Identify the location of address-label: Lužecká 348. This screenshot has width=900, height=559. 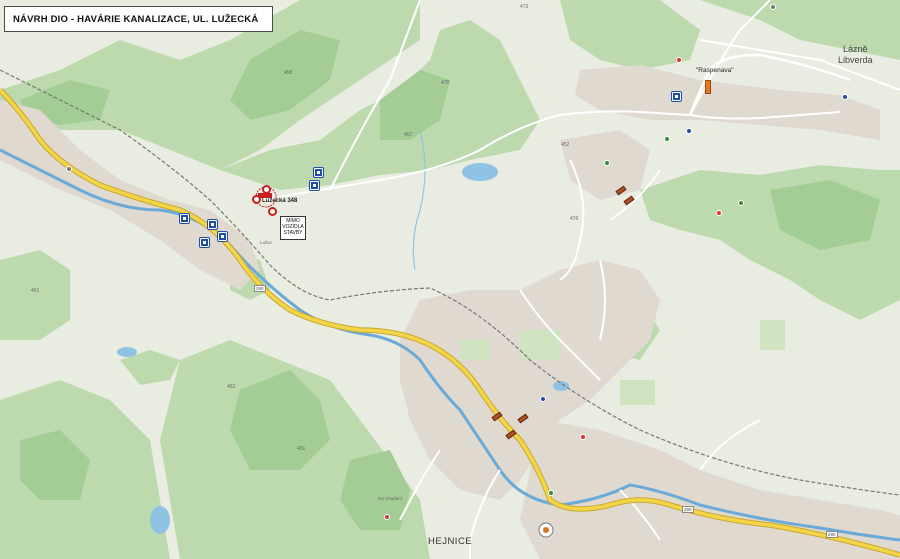
(280, 201).